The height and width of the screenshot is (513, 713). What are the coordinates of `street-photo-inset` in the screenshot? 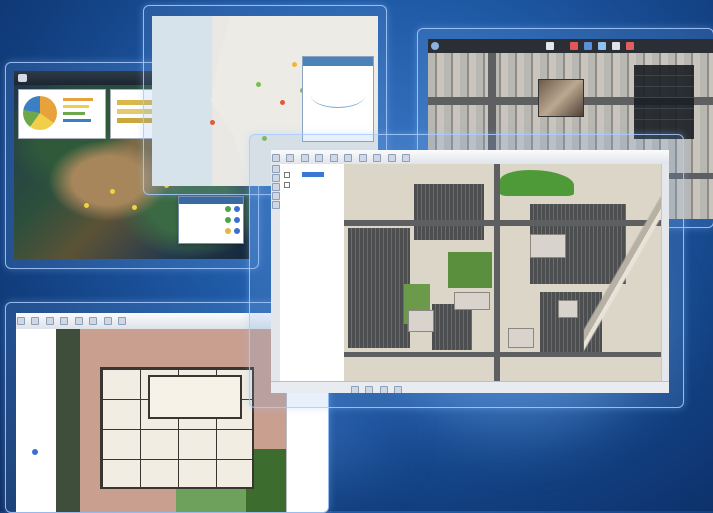 It's located at (561, 98).